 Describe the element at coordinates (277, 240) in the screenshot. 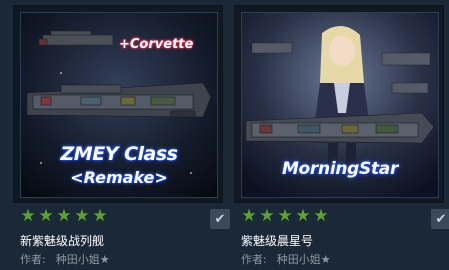

I see `item-title: 紫魅级晨星号` at that location.